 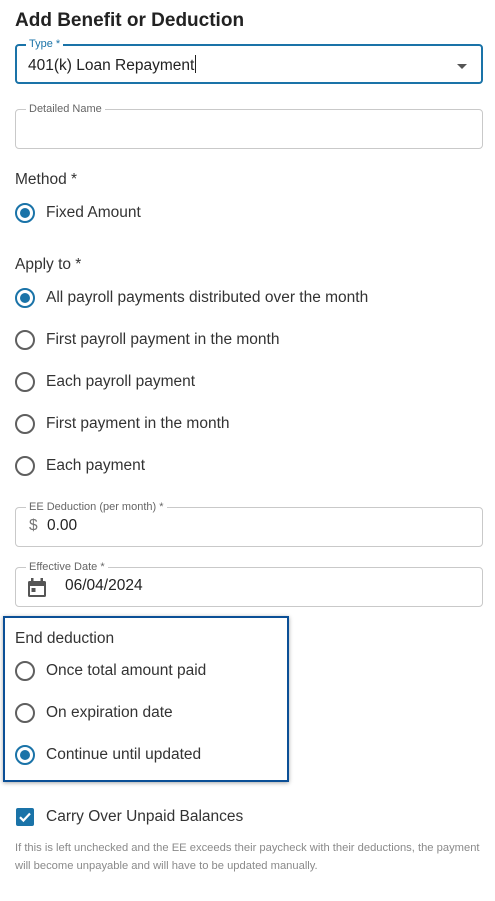 What do you see at coordinates (462, 66) in the screenshot?
I see `chevron-down-icon` at bounding box center [462, 66].